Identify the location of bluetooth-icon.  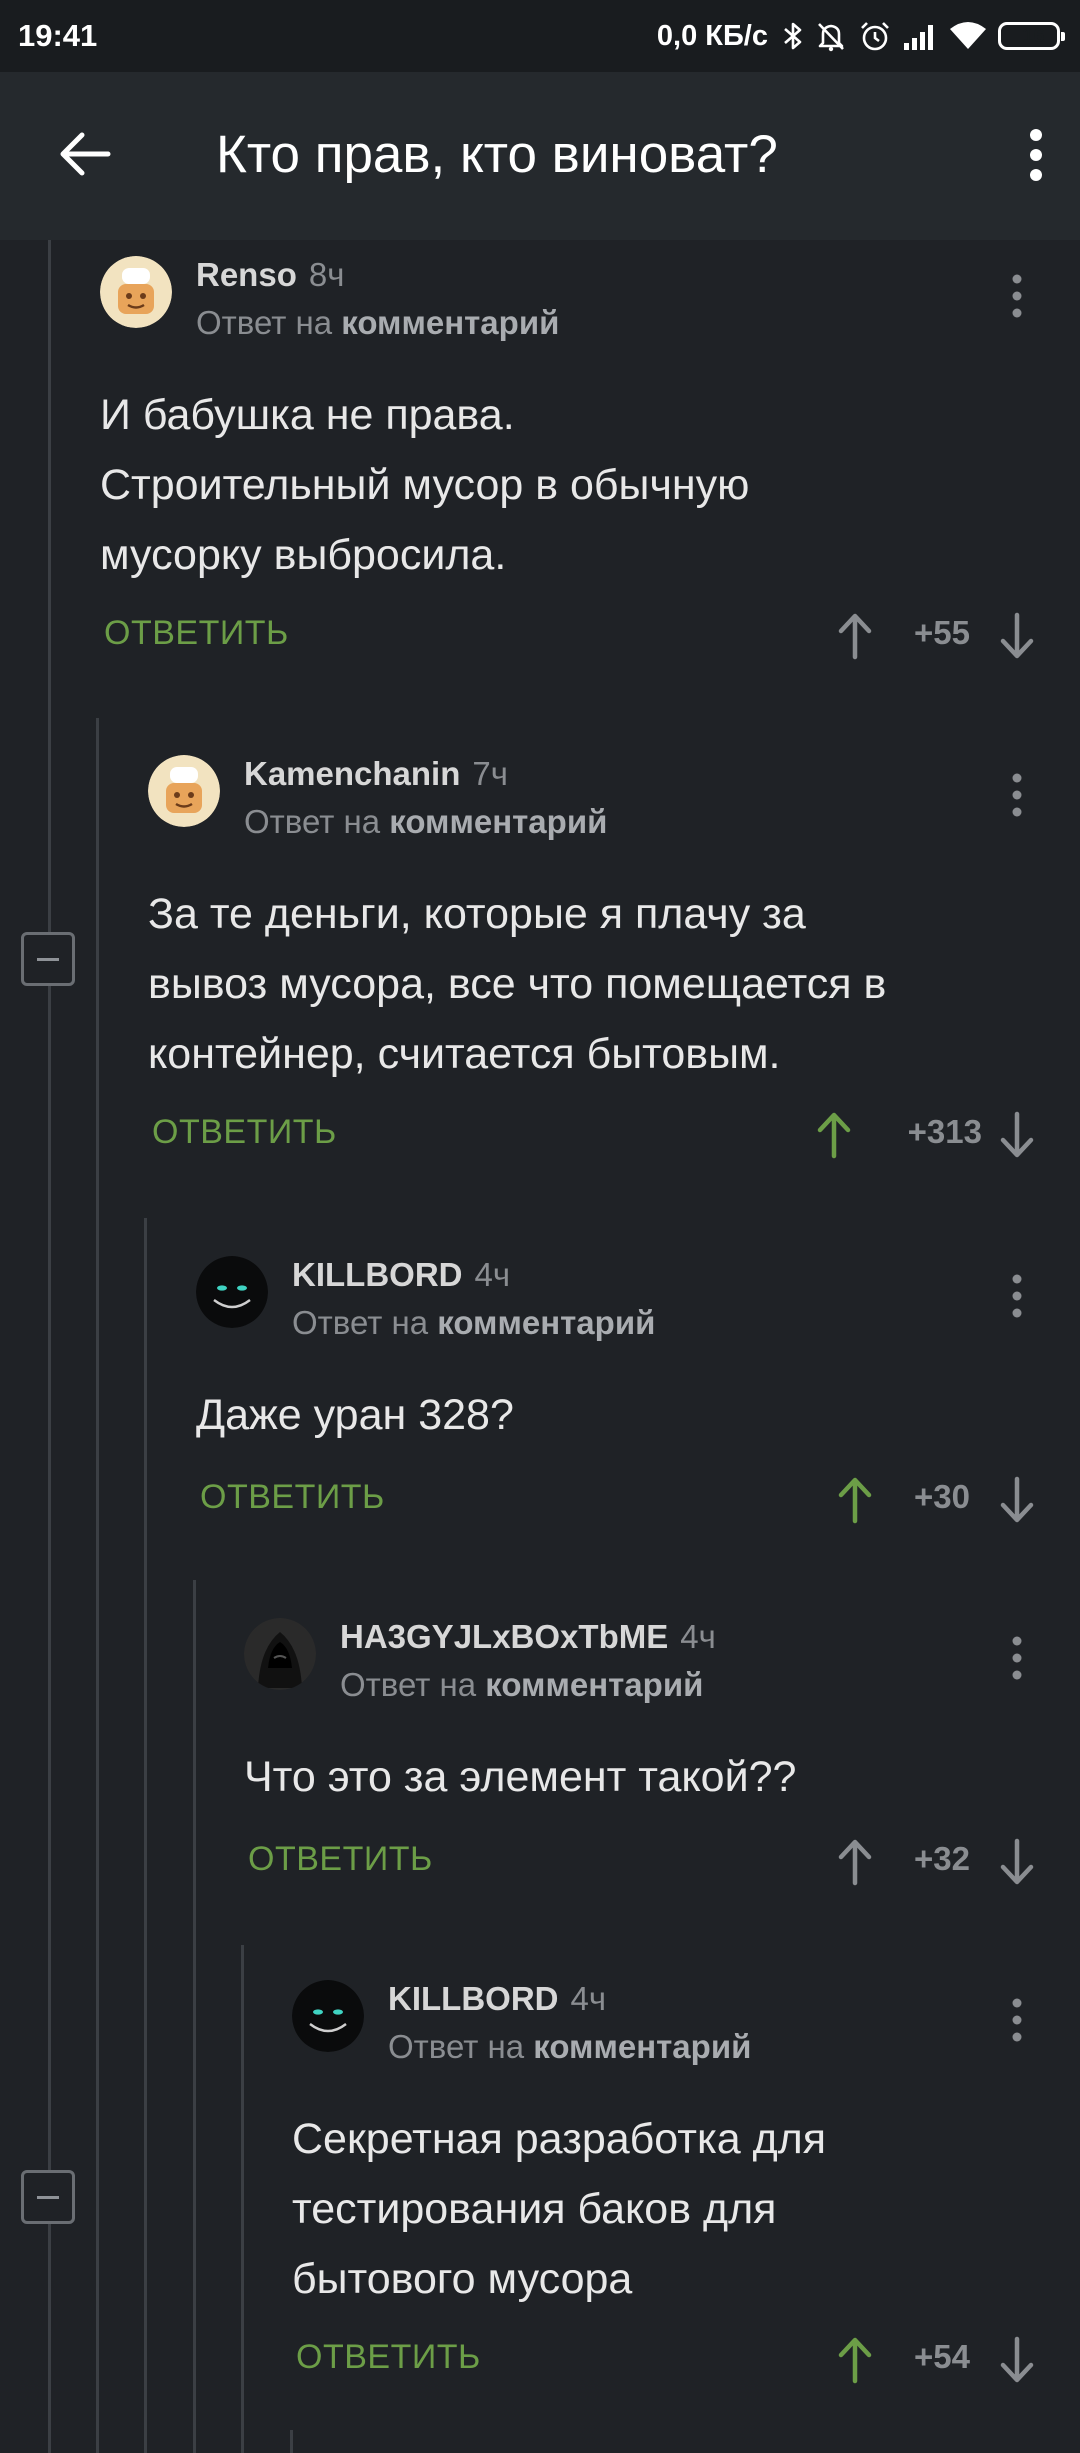
(793, 36).